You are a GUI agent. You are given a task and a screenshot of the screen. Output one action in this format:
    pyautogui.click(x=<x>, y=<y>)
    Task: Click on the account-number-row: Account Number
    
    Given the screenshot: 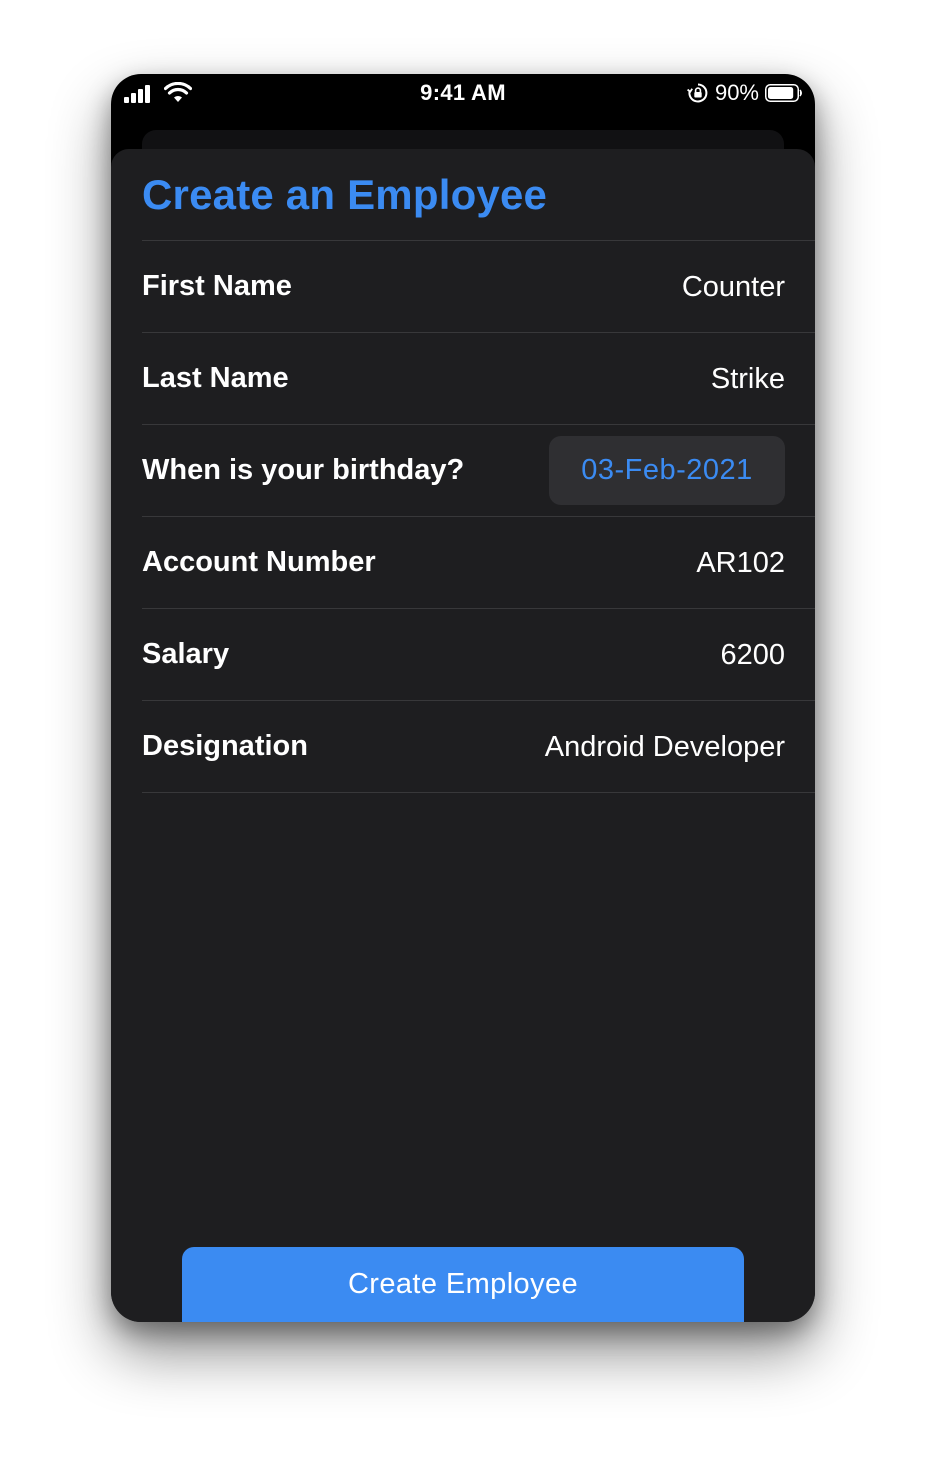 What is the action you would take?
    pyautogui.click(x=478, y=563)
    